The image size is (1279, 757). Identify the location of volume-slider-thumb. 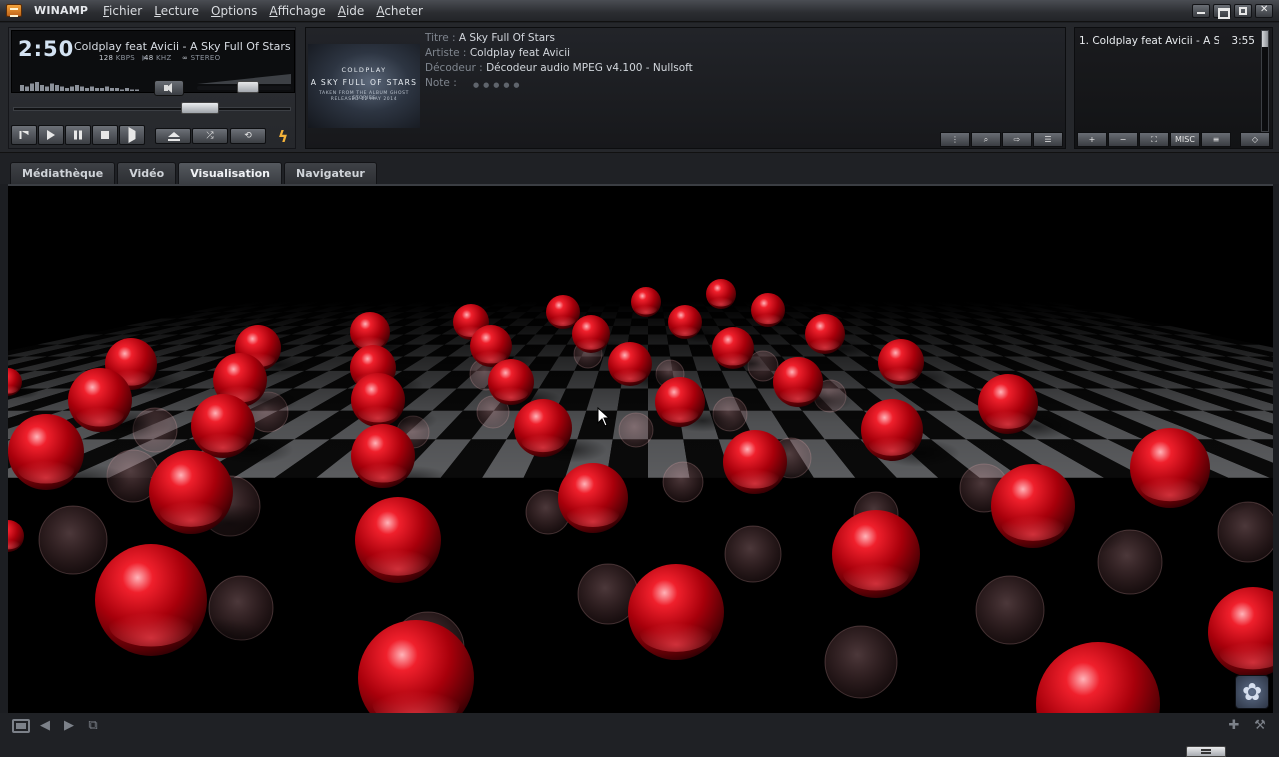
(247, 87).